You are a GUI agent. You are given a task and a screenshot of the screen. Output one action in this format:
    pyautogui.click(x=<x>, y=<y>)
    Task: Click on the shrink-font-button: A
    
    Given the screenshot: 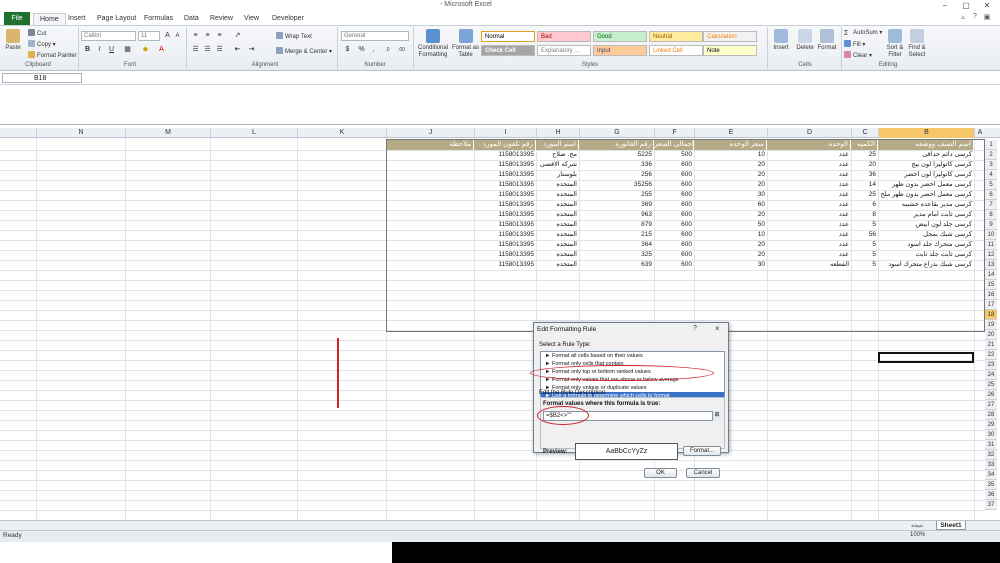 What is the action you would take?
    pyautogui.click(x=177, y=36)
    